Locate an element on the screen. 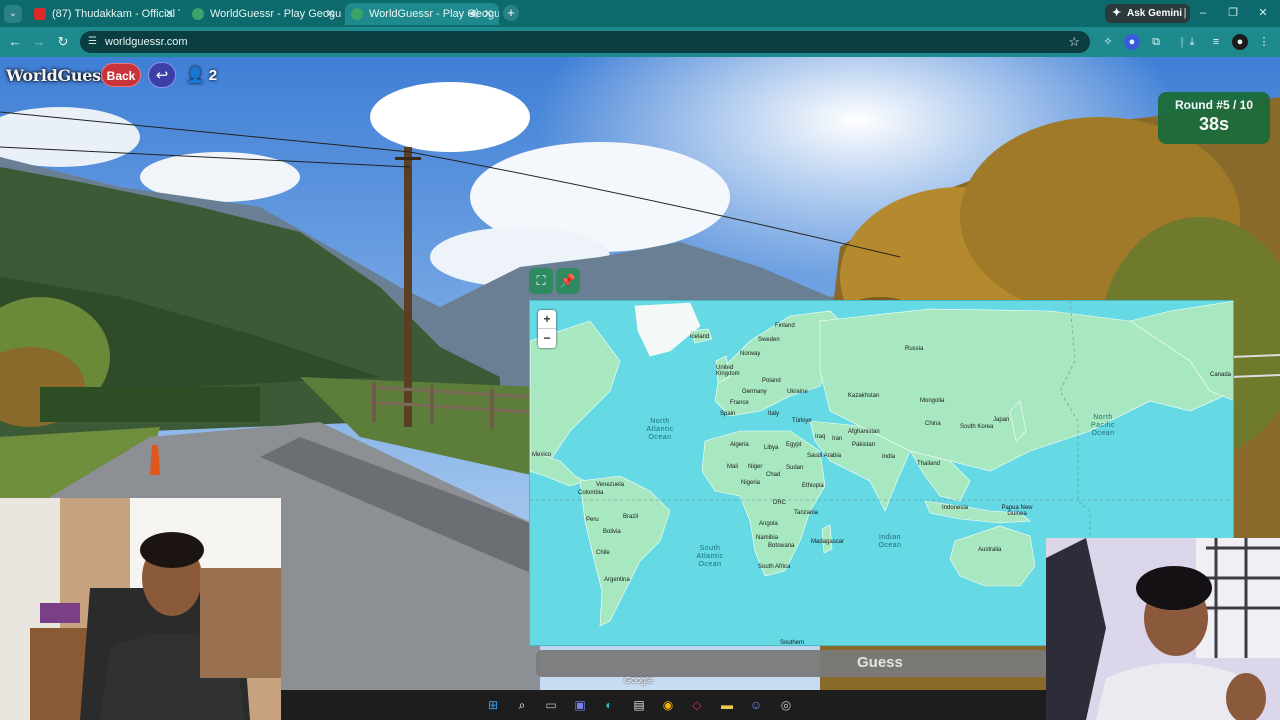 Image resolution: width=1280 pixels, height=720 pixels. map-label: Germany is located at coordinates (754, 392).